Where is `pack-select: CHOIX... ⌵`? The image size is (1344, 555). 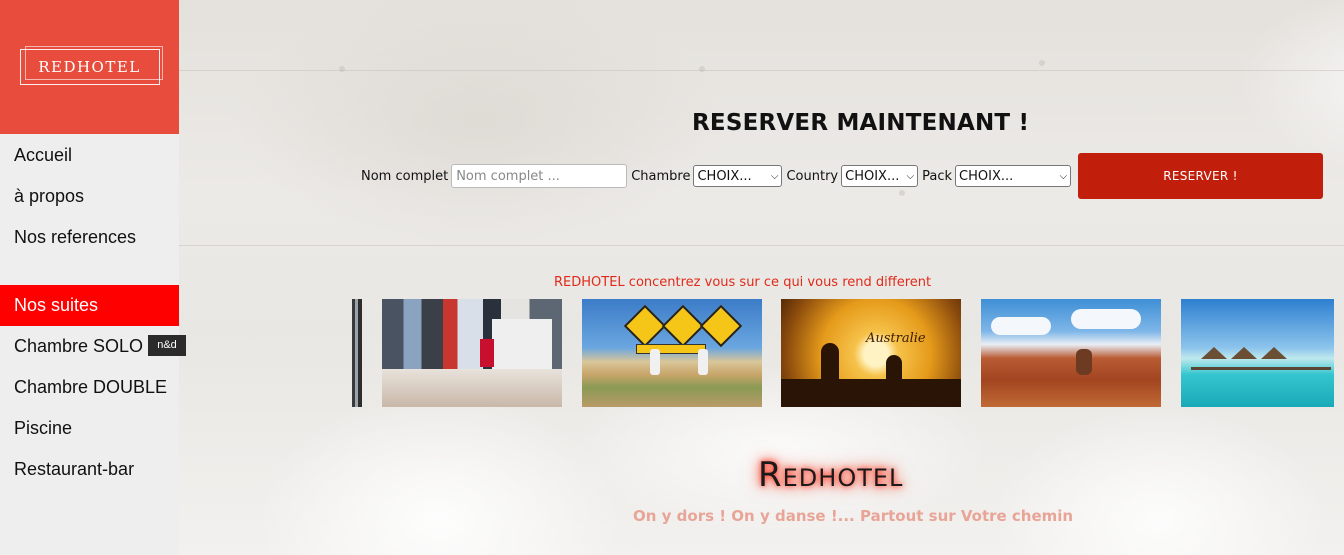 pack-select: CHOIX... ⌵ is located at coordinates (1013, 176).